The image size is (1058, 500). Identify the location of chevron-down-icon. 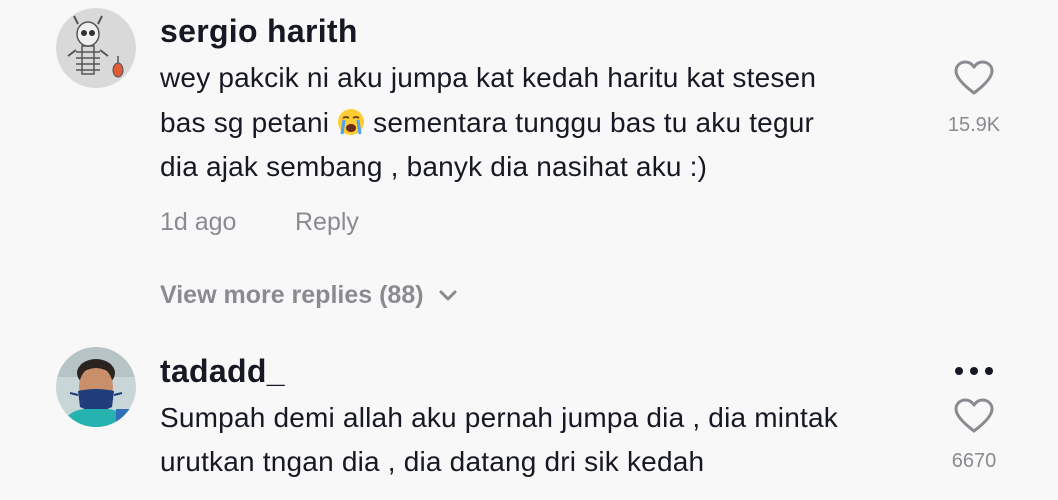
(448, 295).